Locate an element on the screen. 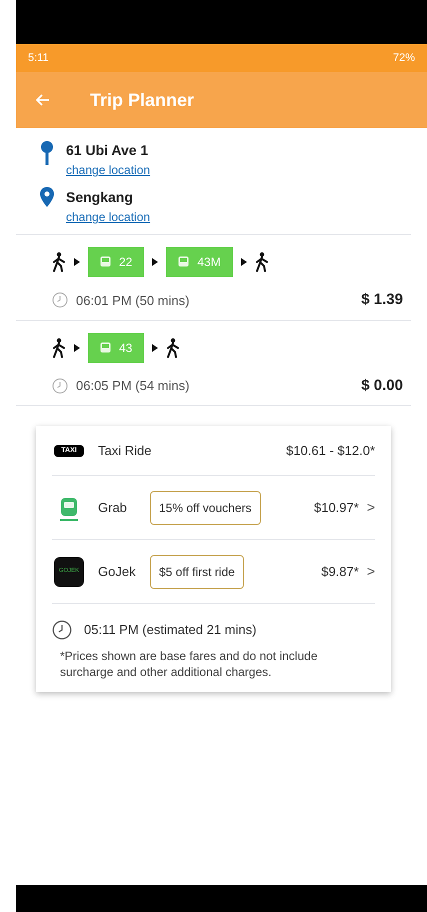 The height and width of the screenshot is (912, 427). promo-tag: $5 off first ride is located at coordinates (197, 571).